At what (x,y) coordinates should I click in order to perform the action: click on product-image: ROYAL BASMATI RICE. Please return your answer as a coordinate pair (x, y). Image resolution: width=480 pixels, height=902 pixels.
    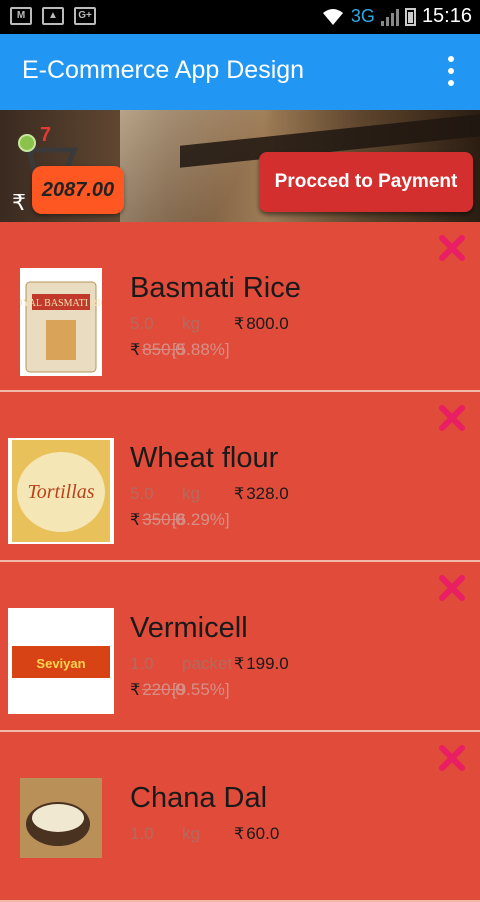
    Looking at the image, I should click on (61, 322).